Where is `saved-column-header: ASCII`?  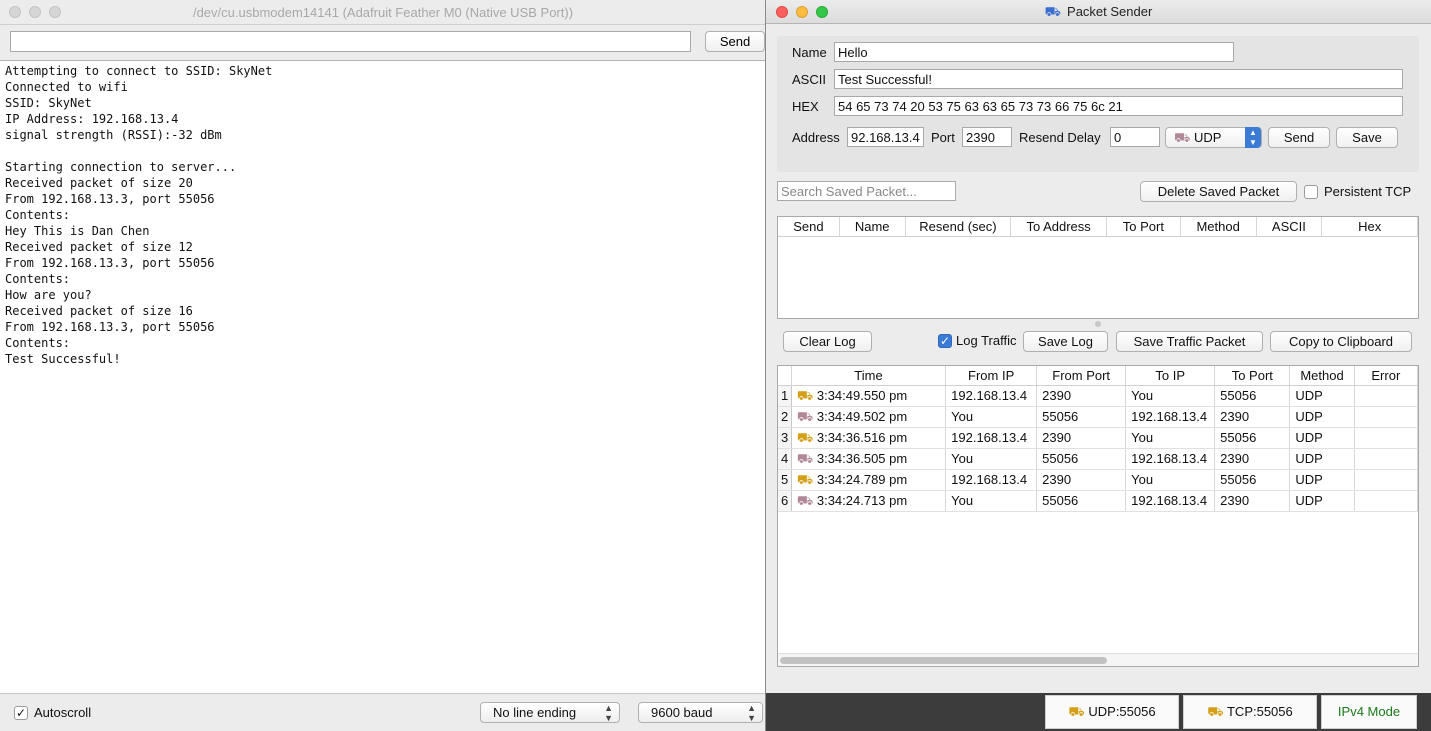 saved-column-header: ASCII is located at coordinates (1290, 226).